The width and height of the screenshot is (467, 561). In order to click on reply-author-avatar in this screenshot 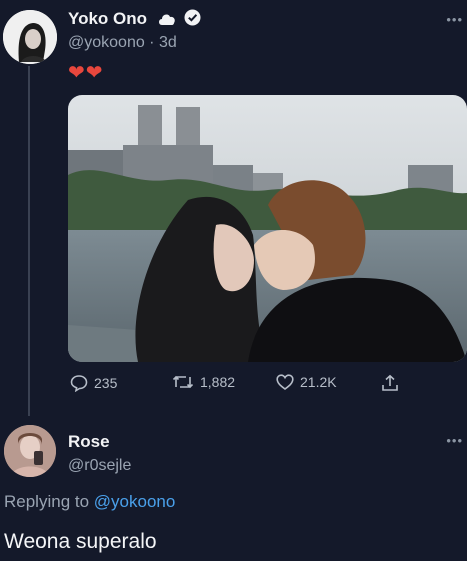, I will do `click(30, 451)`.